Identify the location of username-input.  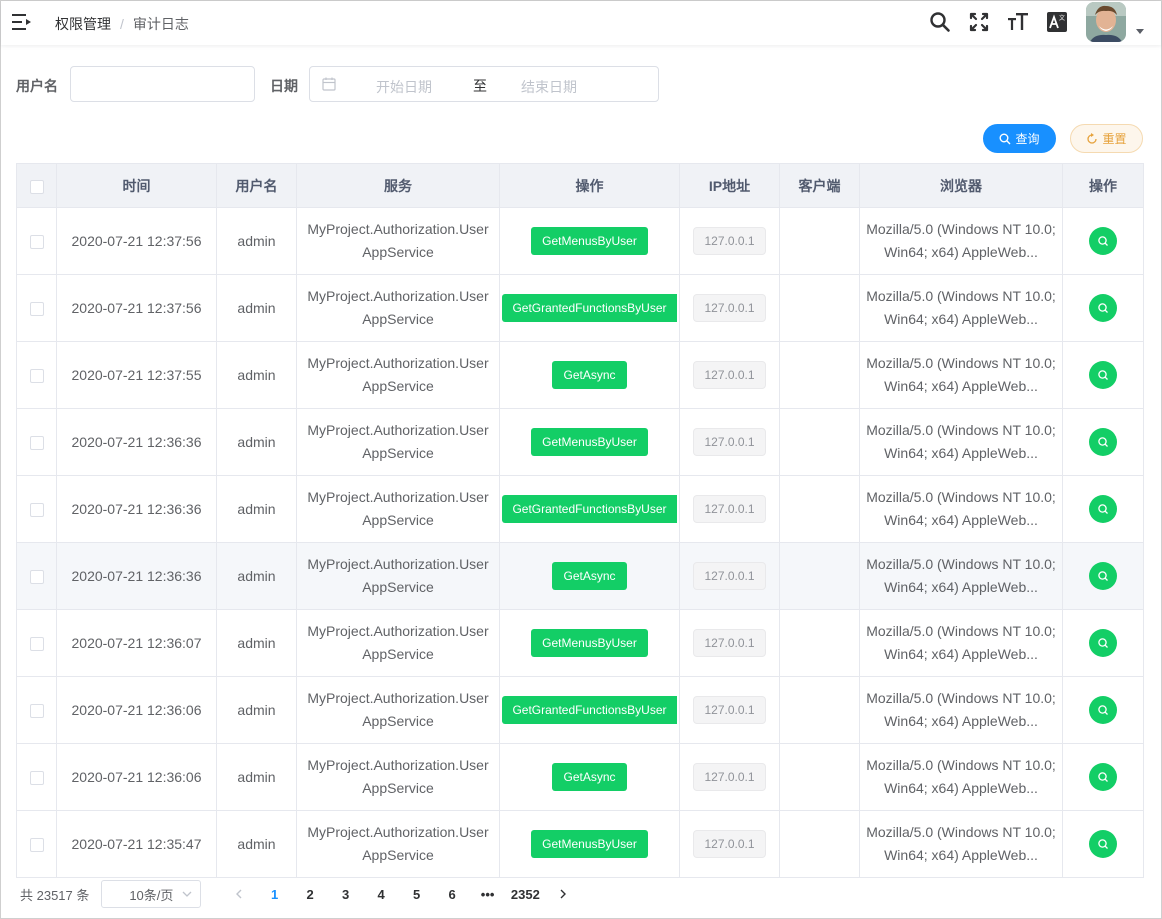
(162, 84).